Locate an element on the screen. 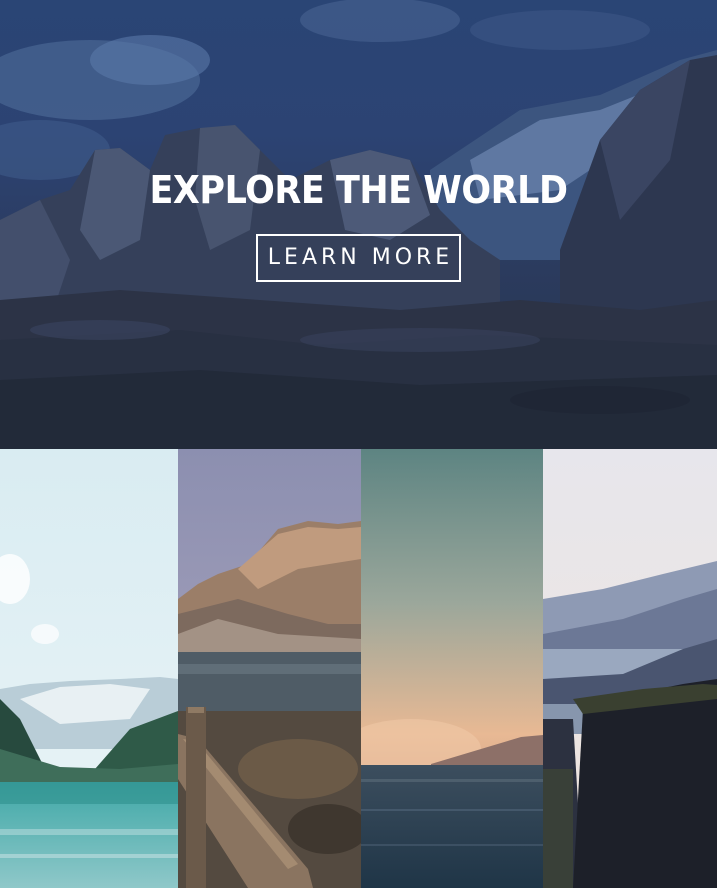 Image resolution: width=717 pixels, height=888 pixels. hero-title: EXPLORE THE WORLD is located at coordinates (358, 190).